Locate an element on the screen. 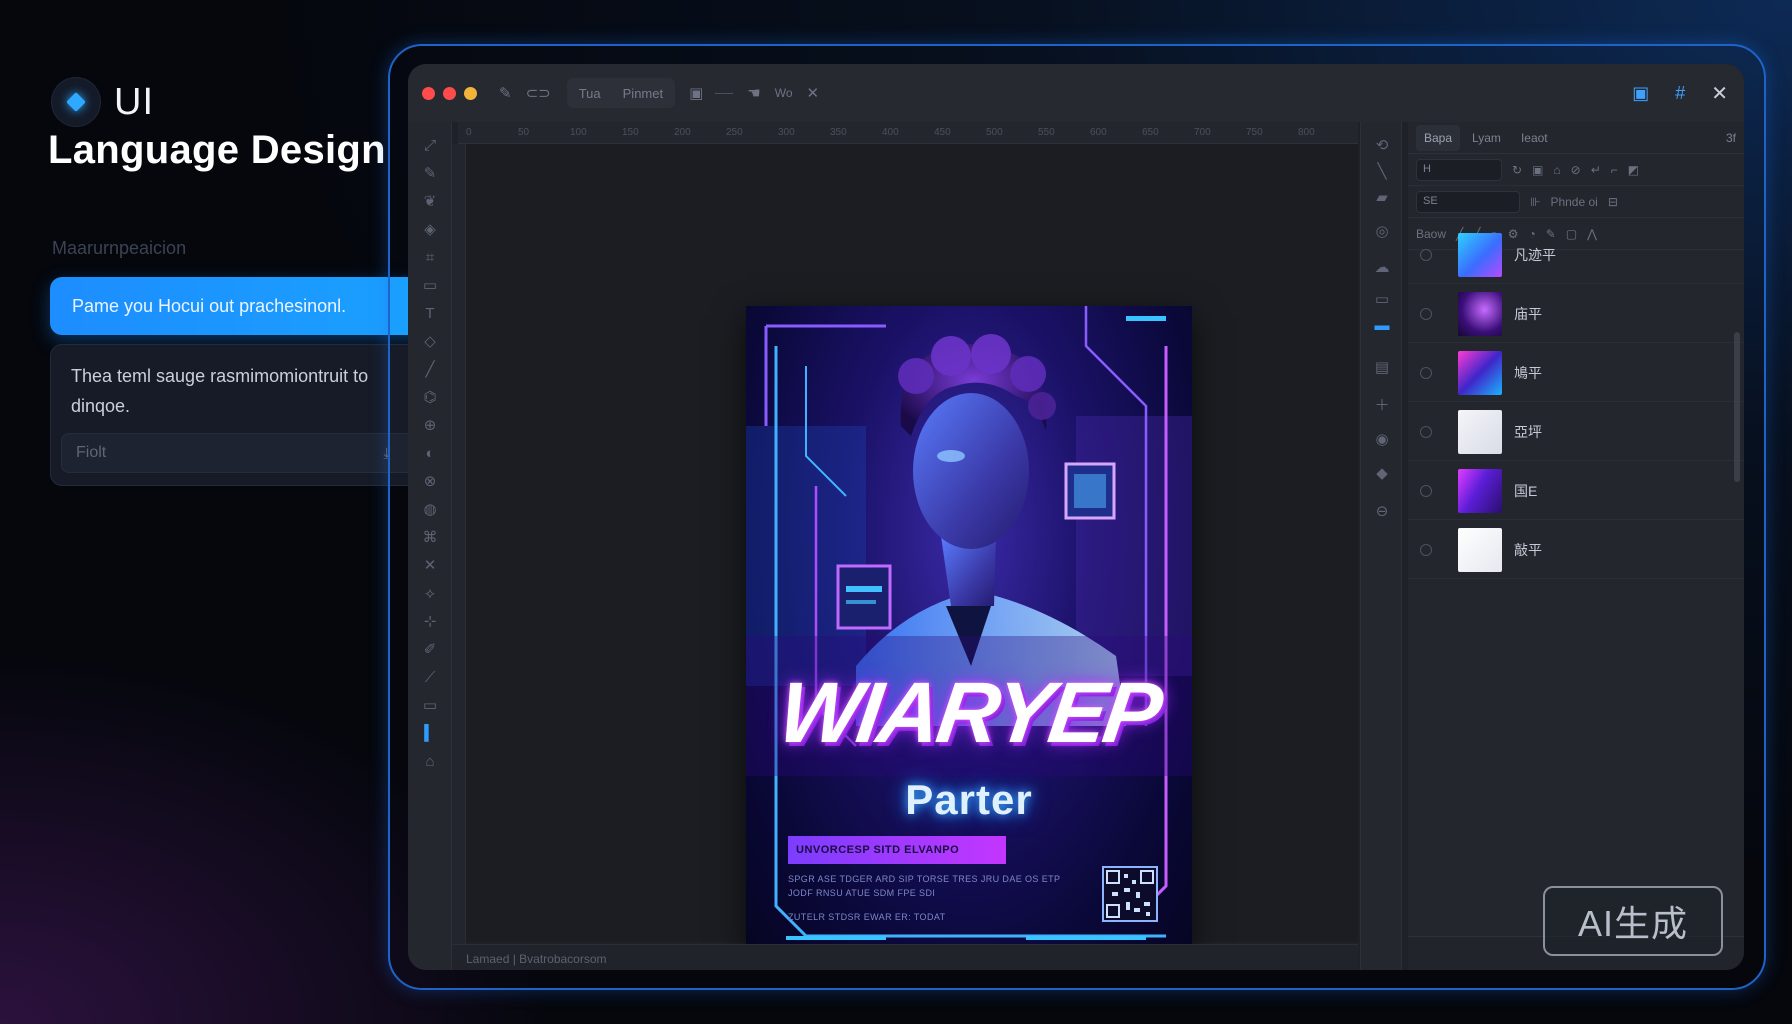 The width and height of the screenshot is (1792, 1024). tab-ieaot: Ieaot is located at coordinates (1534, 138).